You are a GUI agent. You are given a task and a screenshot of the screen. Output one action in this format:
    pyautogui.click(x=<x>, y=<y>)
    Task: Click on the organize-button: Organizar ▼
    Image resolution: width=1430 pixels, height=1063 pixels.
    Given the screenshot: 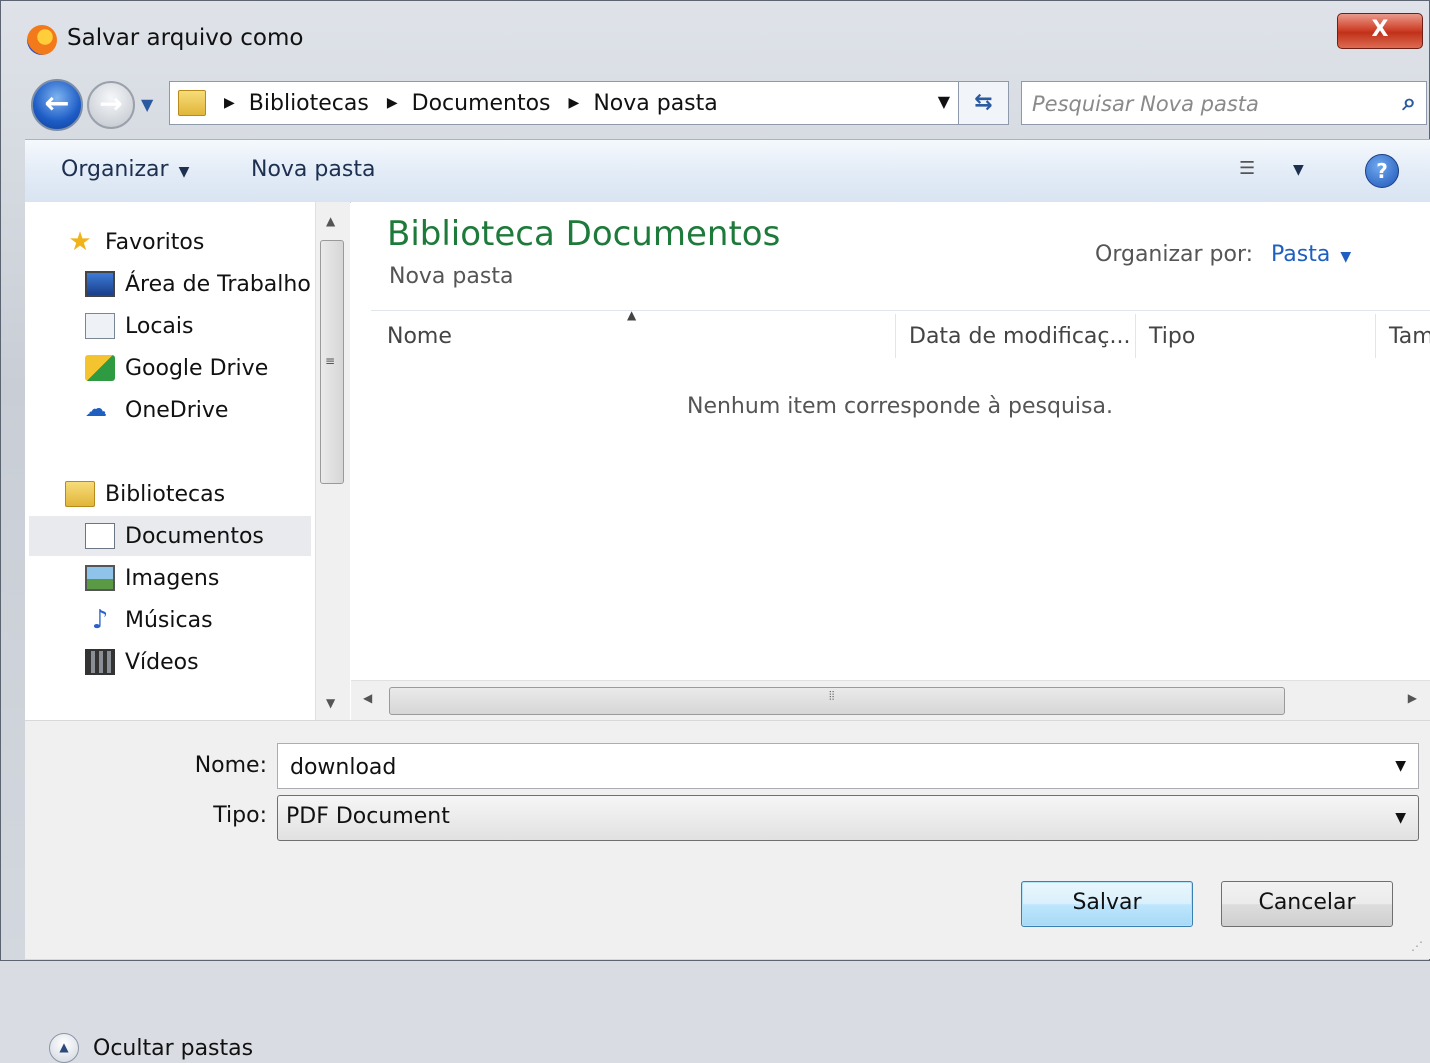 What is the action you would take?
    pyautogui.click(x=125, y=169)
    